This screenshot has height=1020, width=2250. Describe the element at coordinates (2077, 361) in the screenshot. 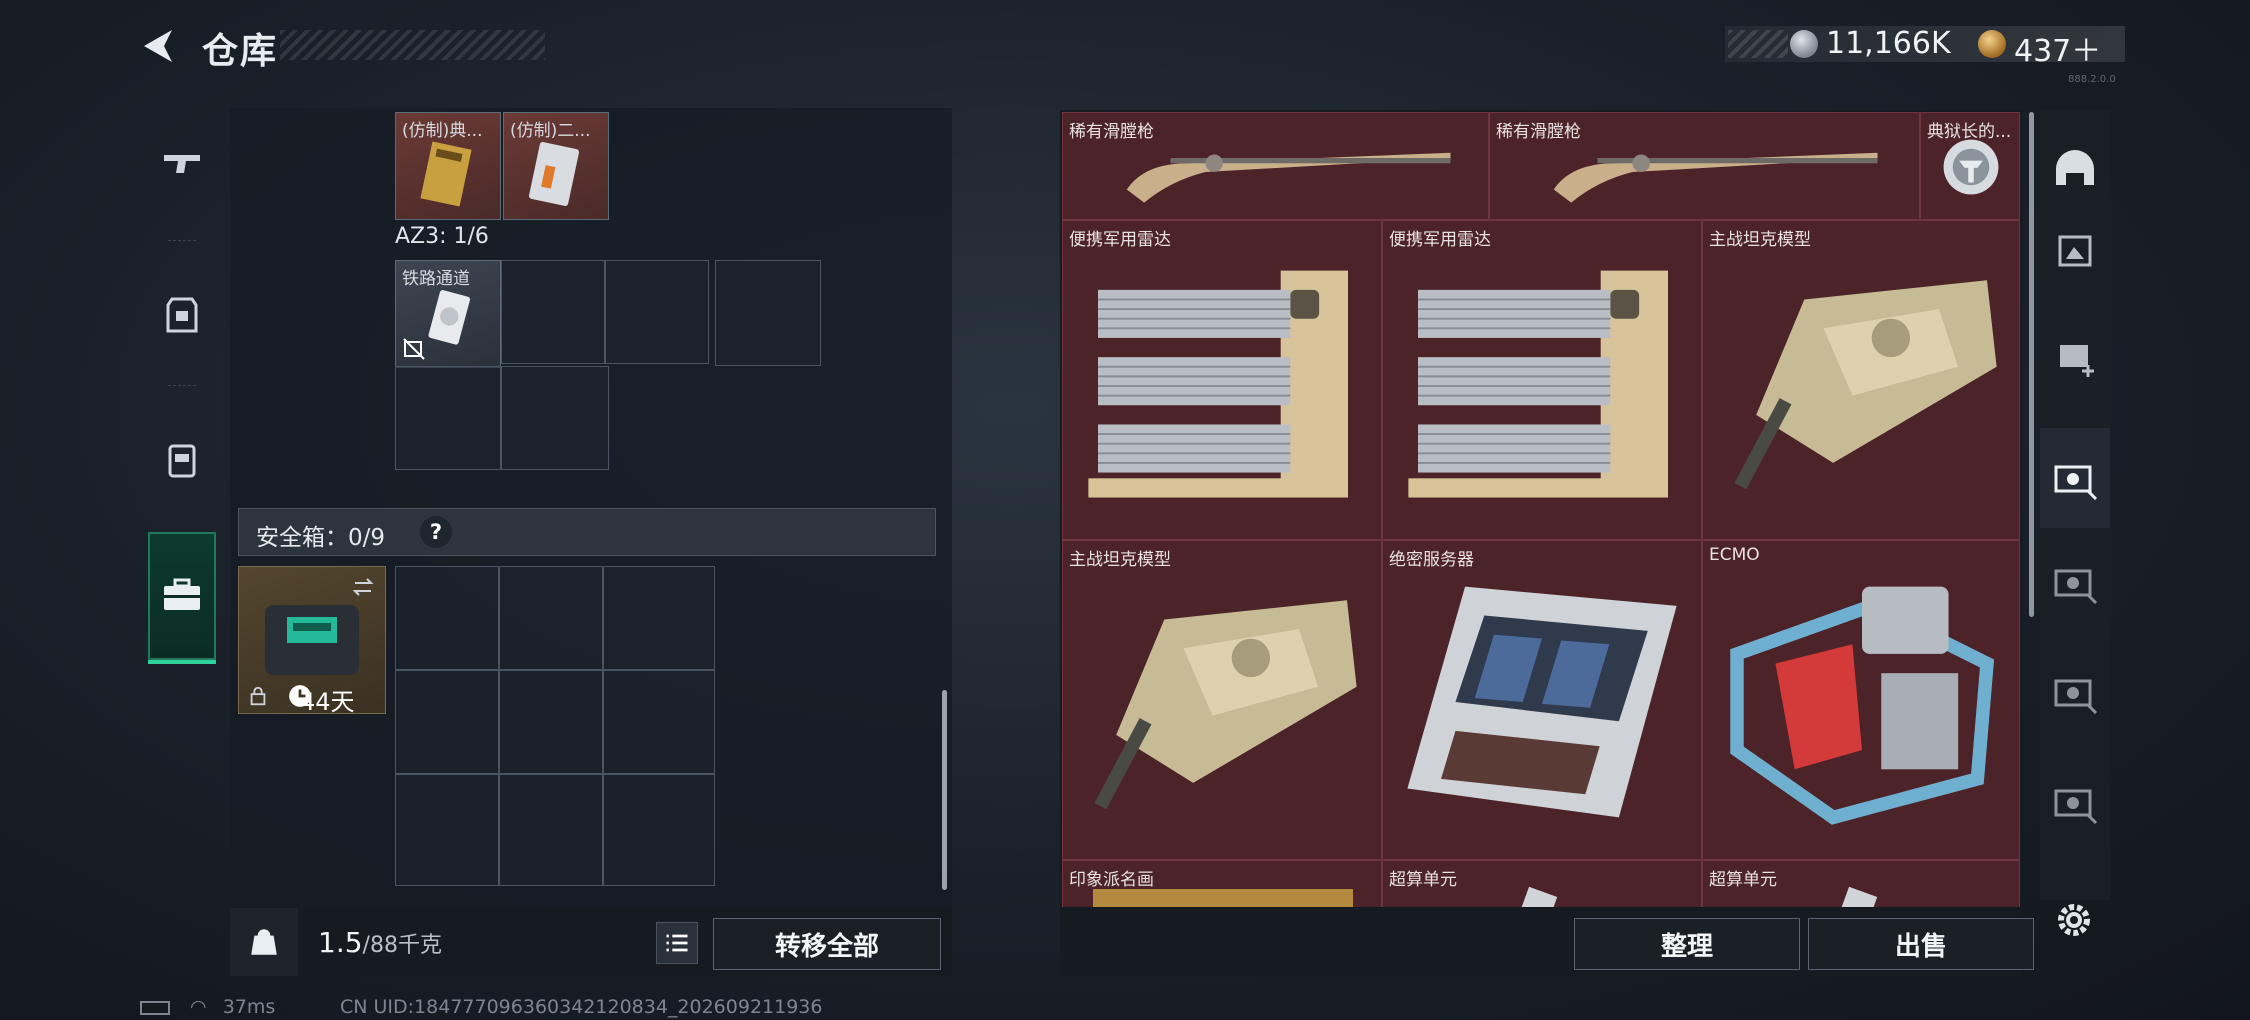

I see `iv-add-icon` at that location.